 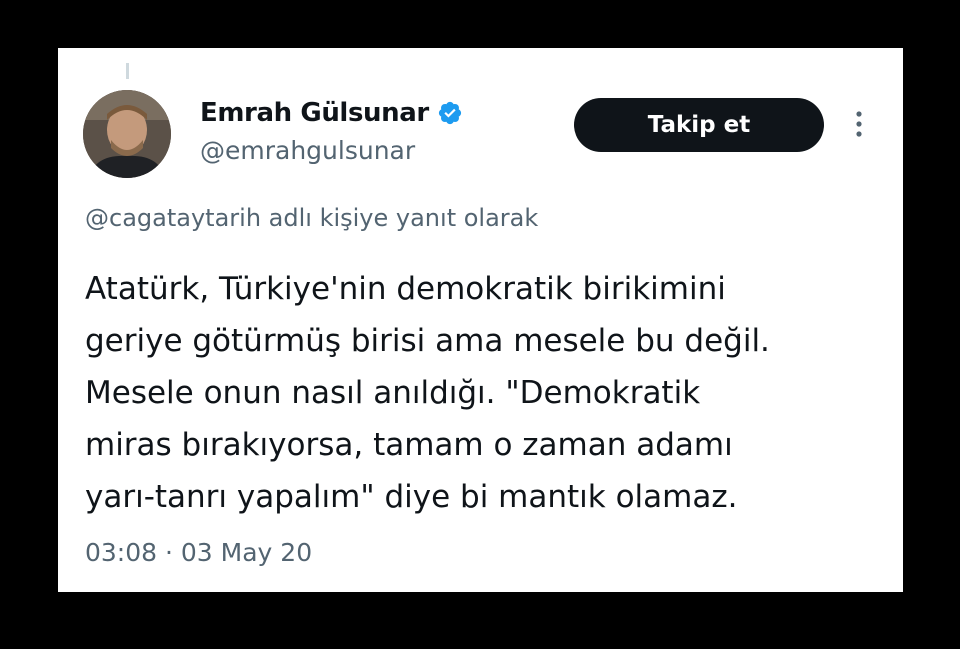 I want to click on verified-badge-icon, so click(x=449, y=113).